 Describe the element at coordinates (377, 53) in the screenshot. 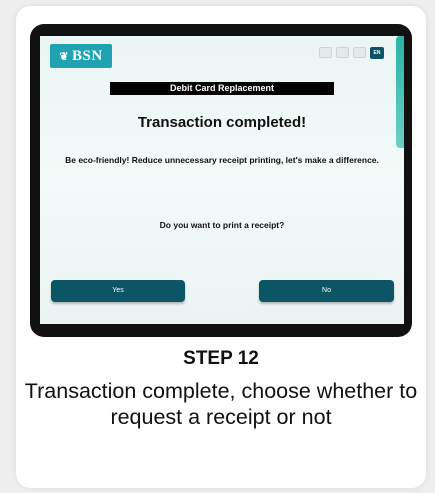

I see `language-option-en: EN` at that location.